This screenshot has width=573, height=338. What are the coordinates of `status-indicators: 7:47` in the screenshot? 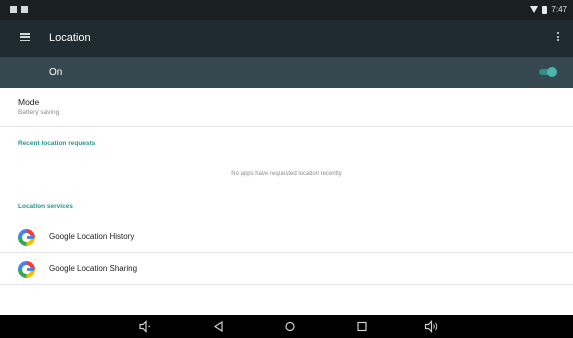 It's located at (548, 9).